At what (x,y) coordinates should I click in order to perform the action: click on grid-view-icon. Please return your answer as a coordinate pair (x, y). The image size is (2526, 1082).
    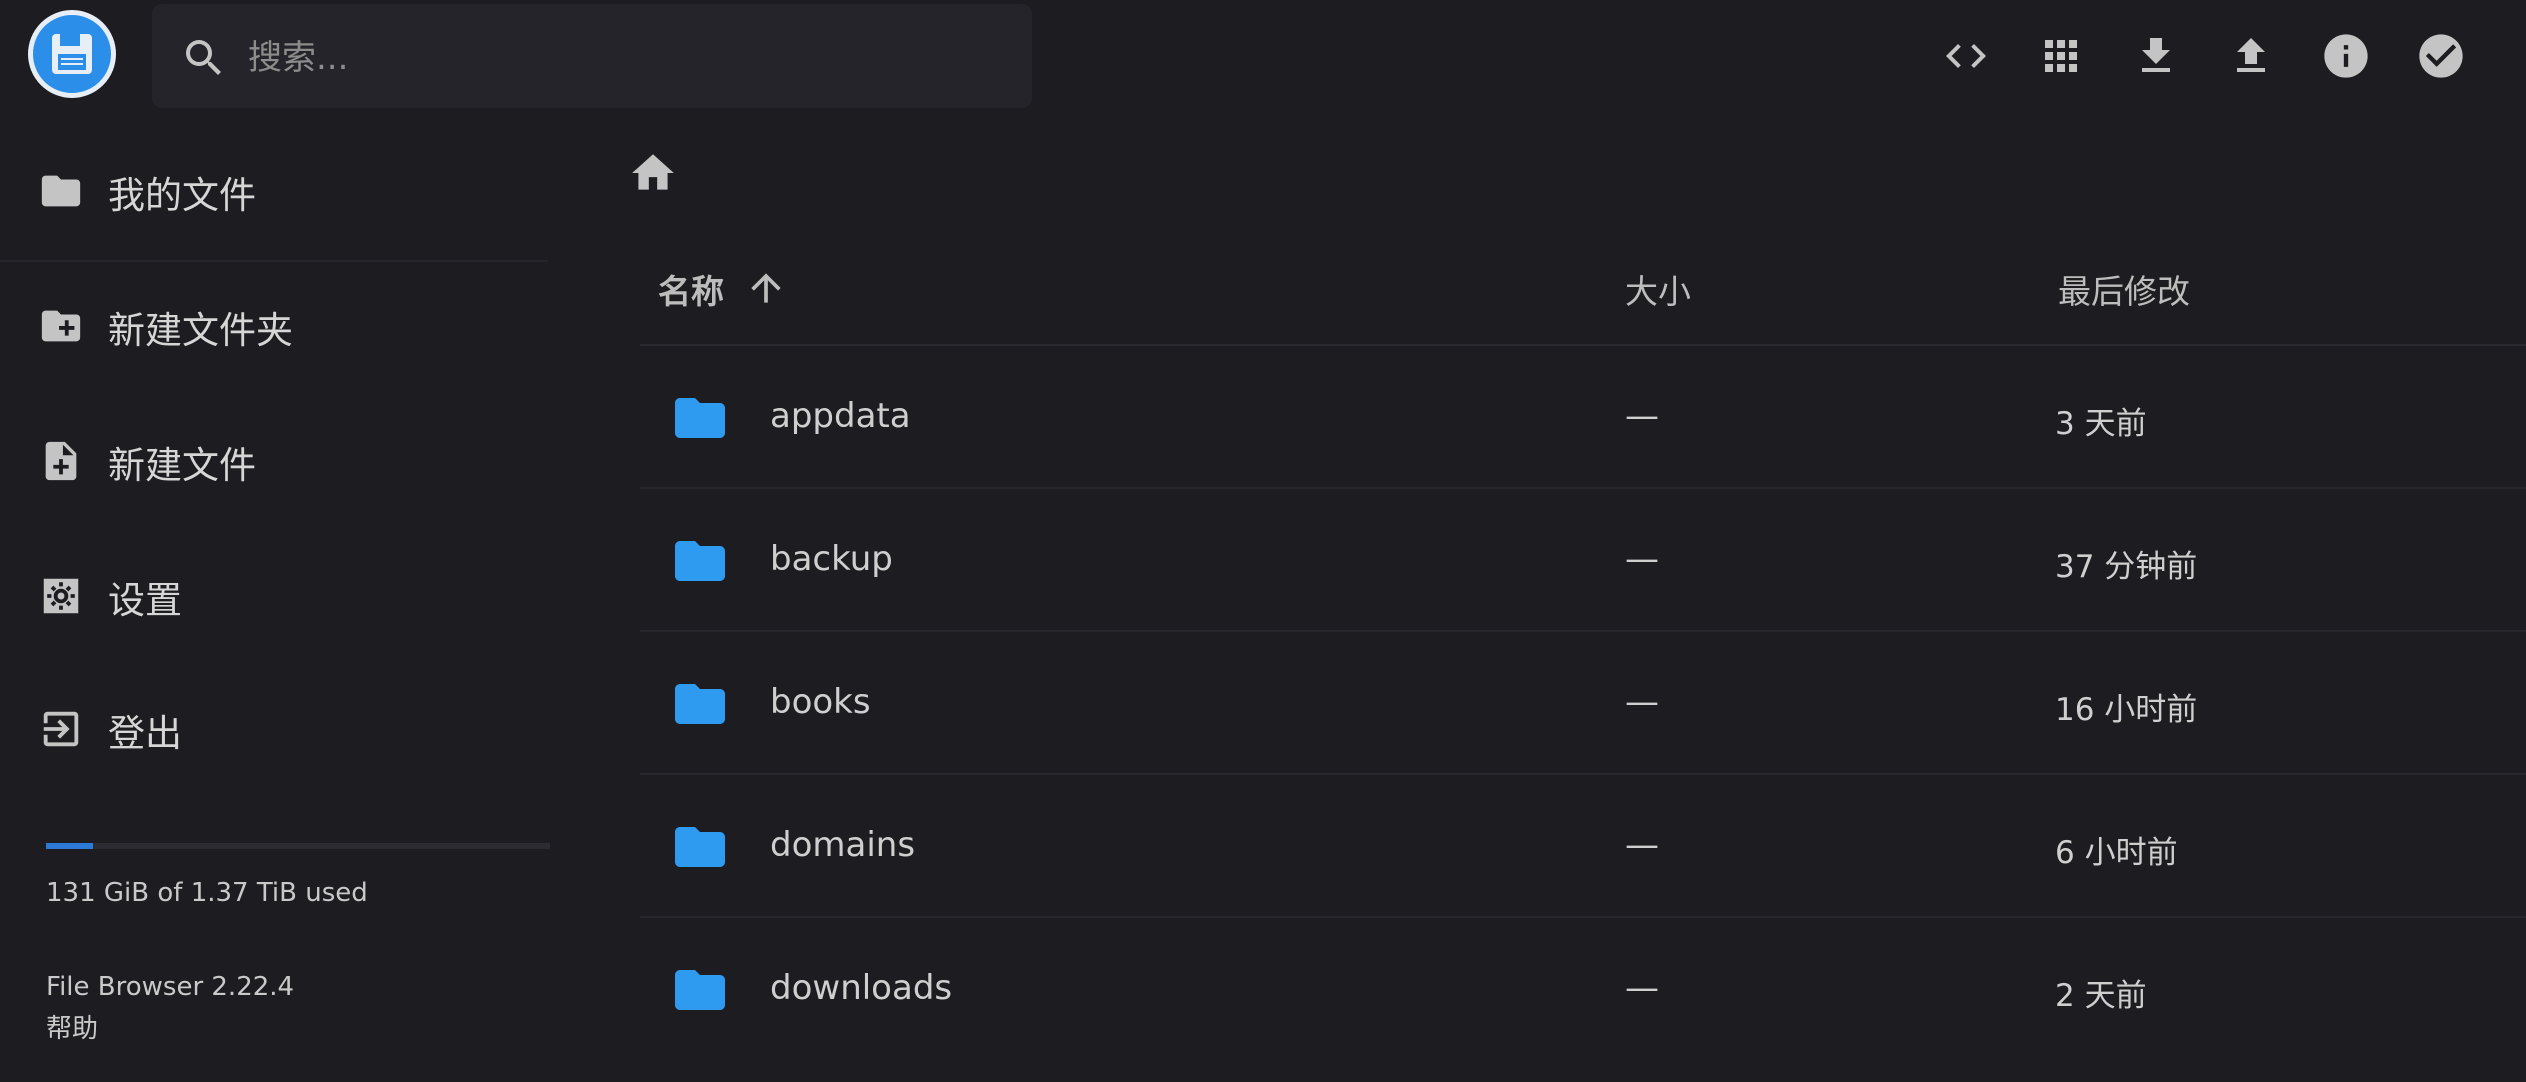
    Looking at the image, I should click on (2061, 56).